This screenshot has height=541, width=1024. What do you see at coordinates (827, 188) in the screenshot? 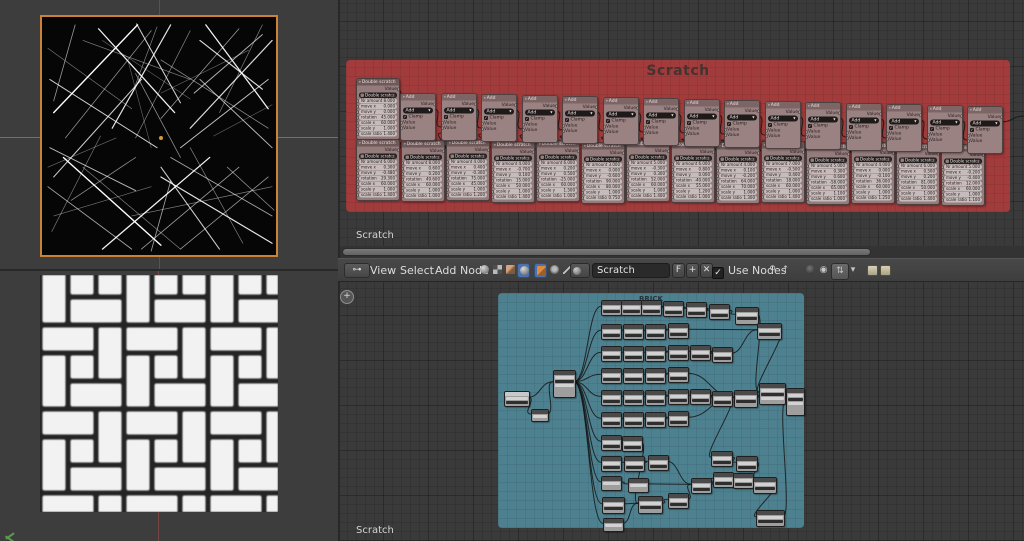
I see `value-field-scale-x: scale x 65.000` at bounding box center [827, 188].